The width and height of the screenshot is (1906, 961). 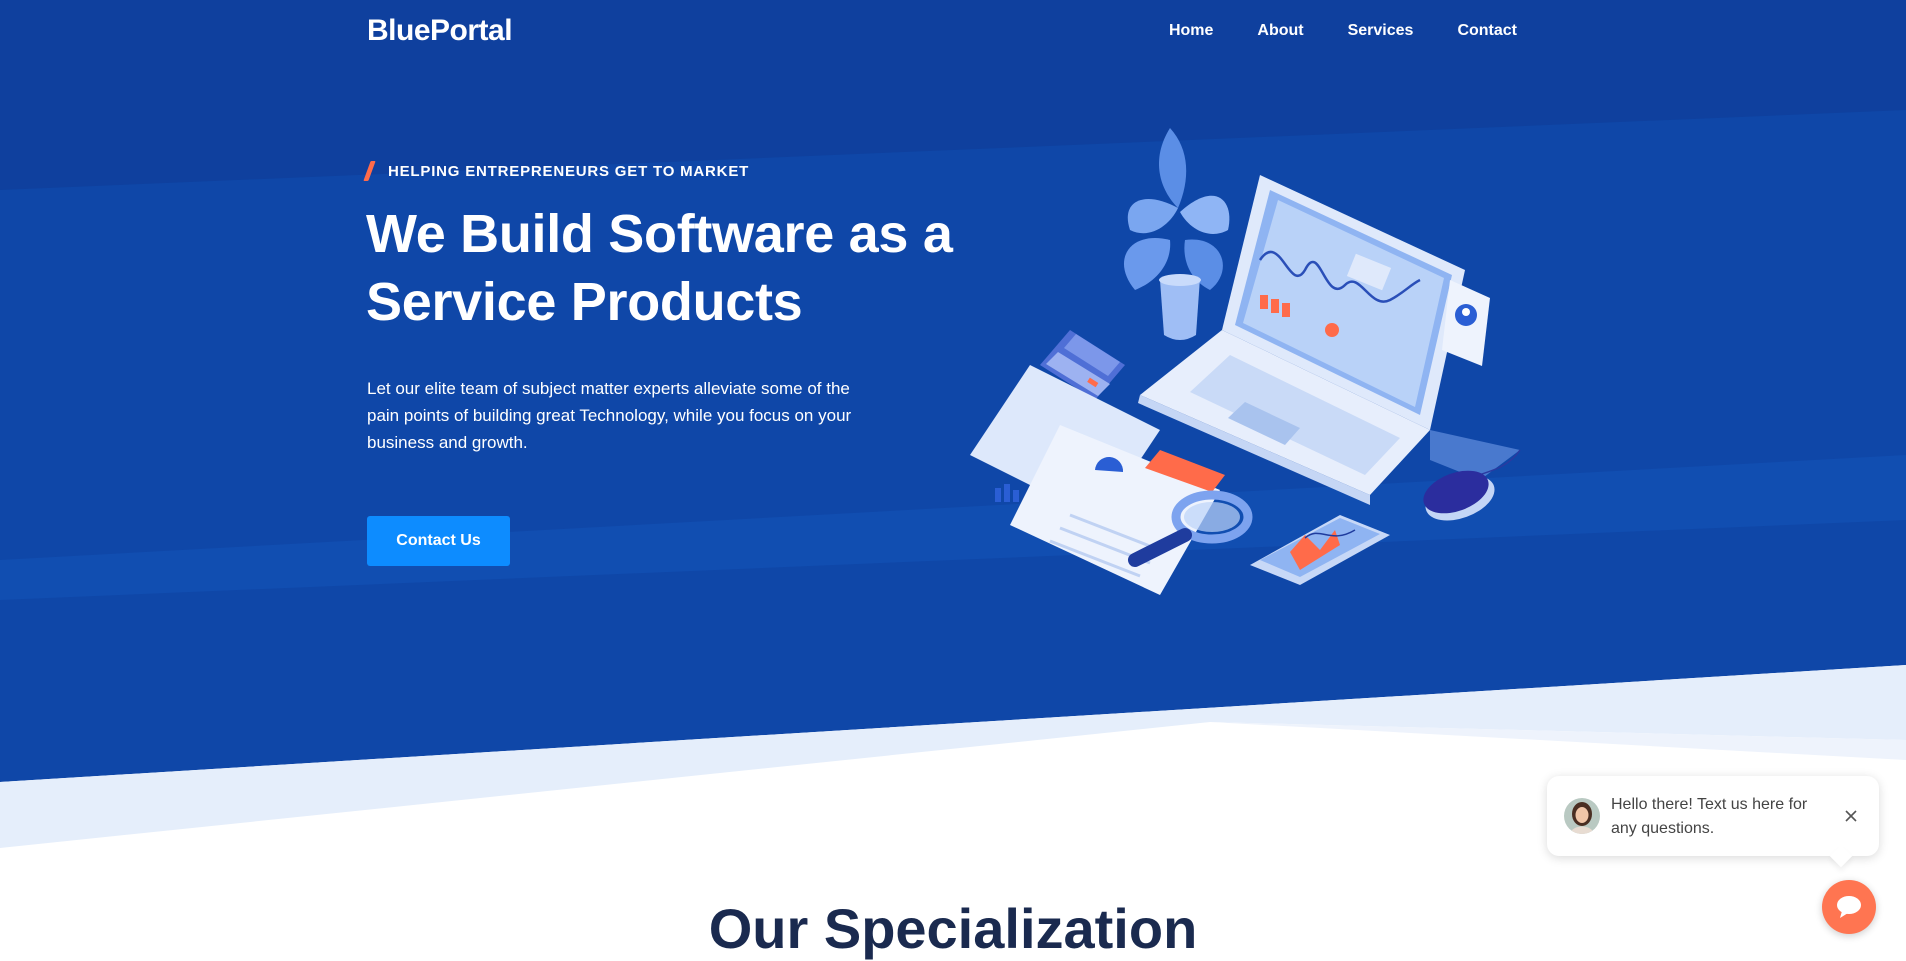 I want to click on chat-launcher-button, so click(x=1849, y=907).